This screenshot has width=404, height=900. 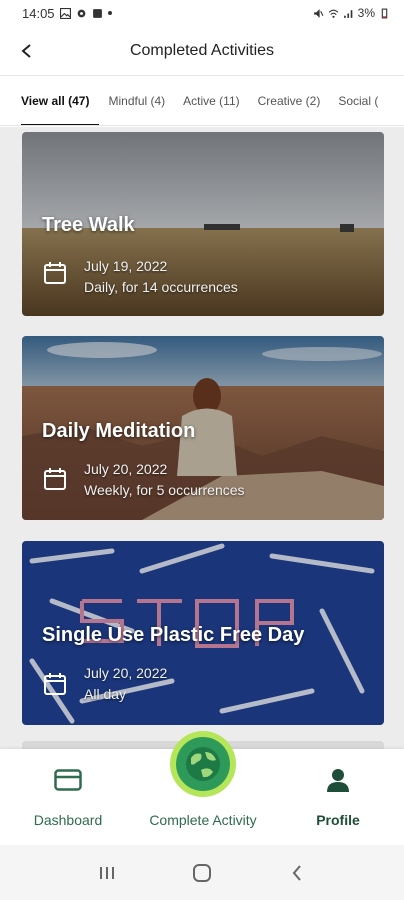 I want to click on recent-apps-icon, so click(x=107, y=872).